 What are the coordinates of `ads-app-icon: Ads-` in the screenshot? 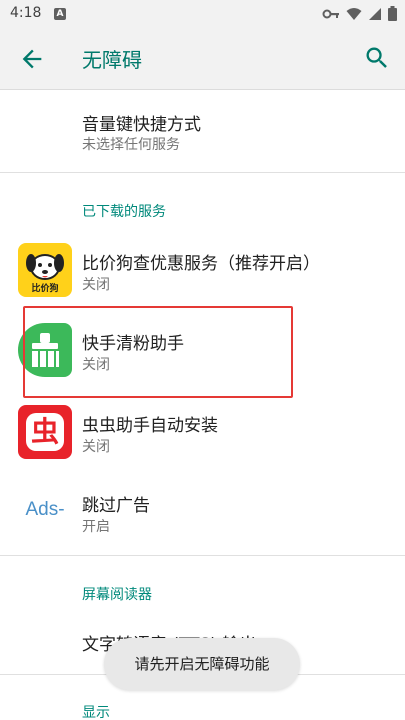 It's located at (45, 512).